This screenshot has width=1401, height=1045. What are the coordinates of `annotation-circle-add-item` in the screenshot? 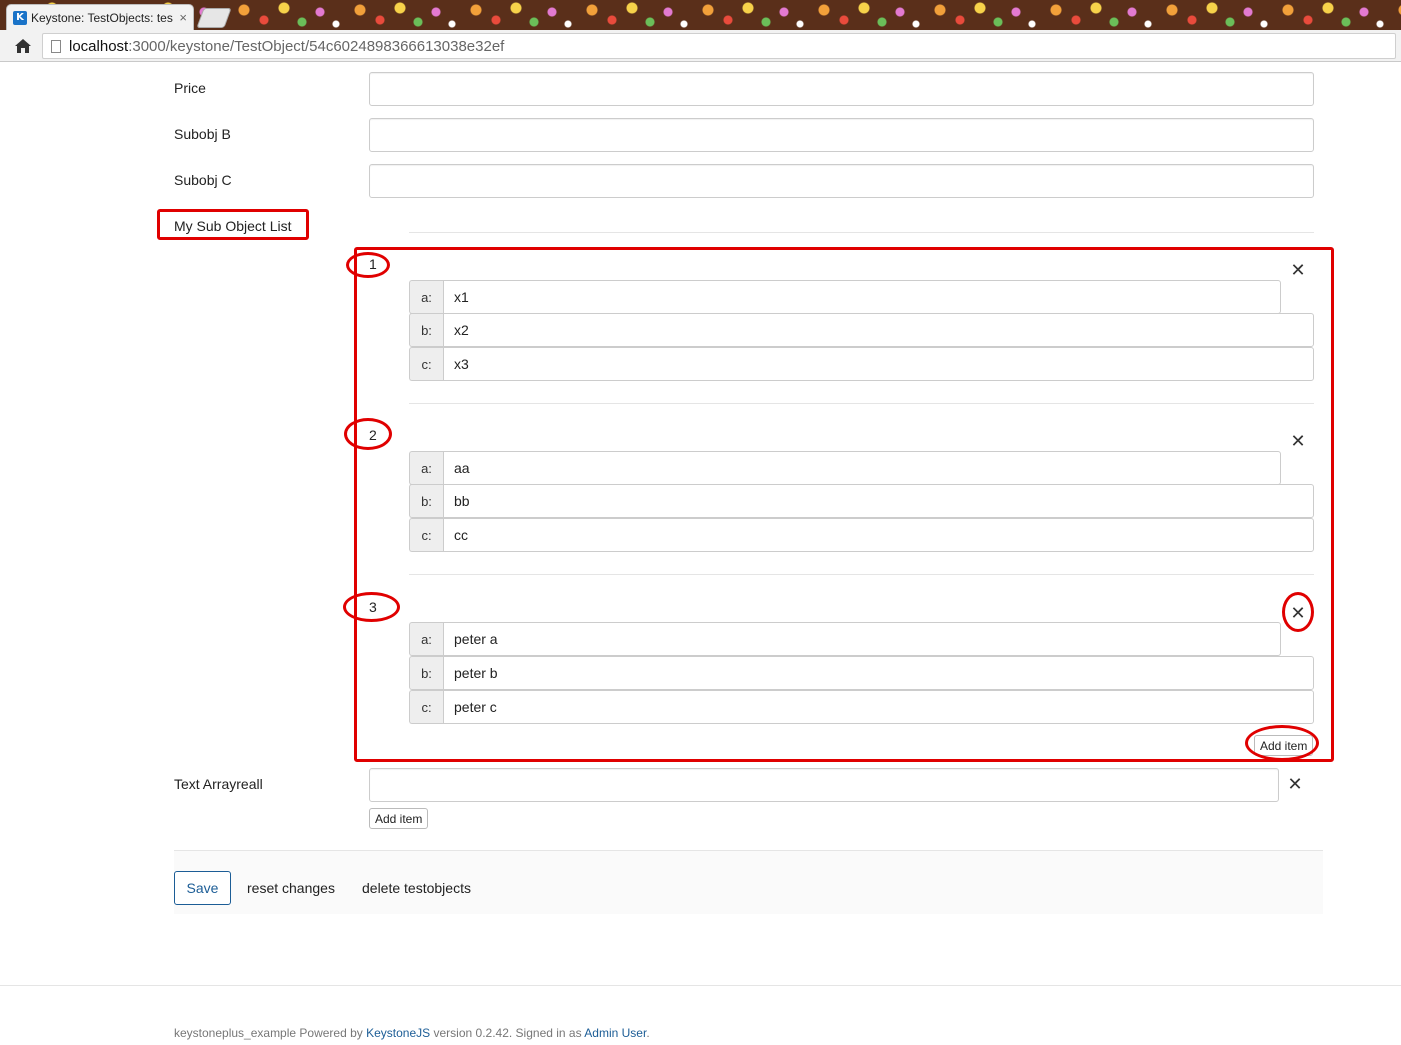 It's located at (1282, 743).